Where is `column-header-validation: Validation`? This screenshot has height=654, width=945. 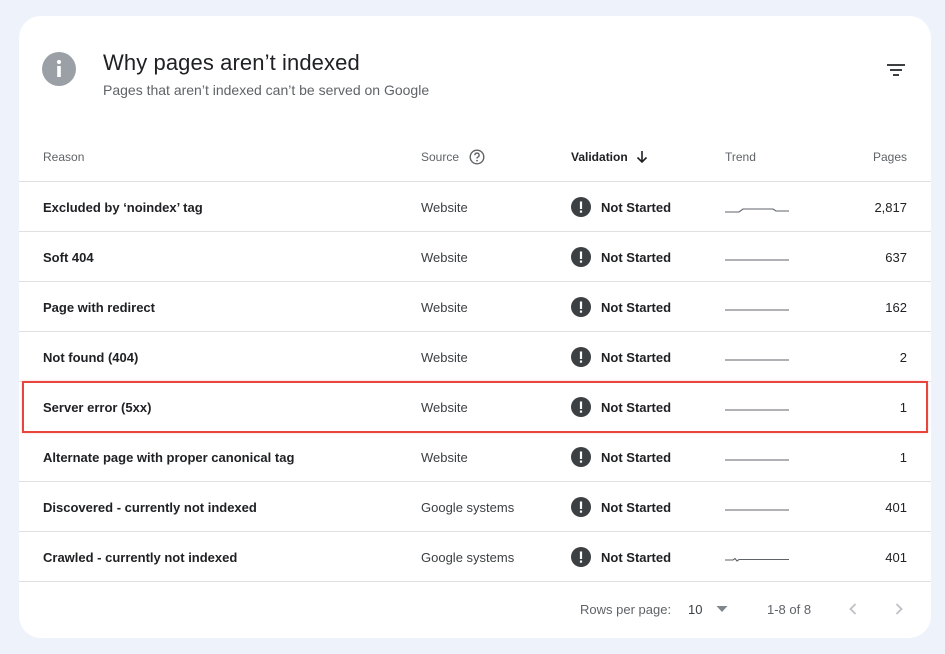
column-header-validation: Validation is located at coordinates (609, 157).